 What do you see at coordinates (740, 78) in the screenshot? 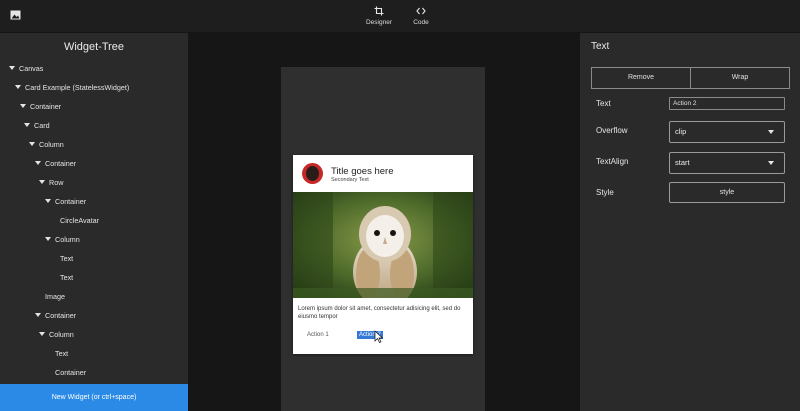
I see `wrap-button: Wrap` at bounding box center [740, 78].